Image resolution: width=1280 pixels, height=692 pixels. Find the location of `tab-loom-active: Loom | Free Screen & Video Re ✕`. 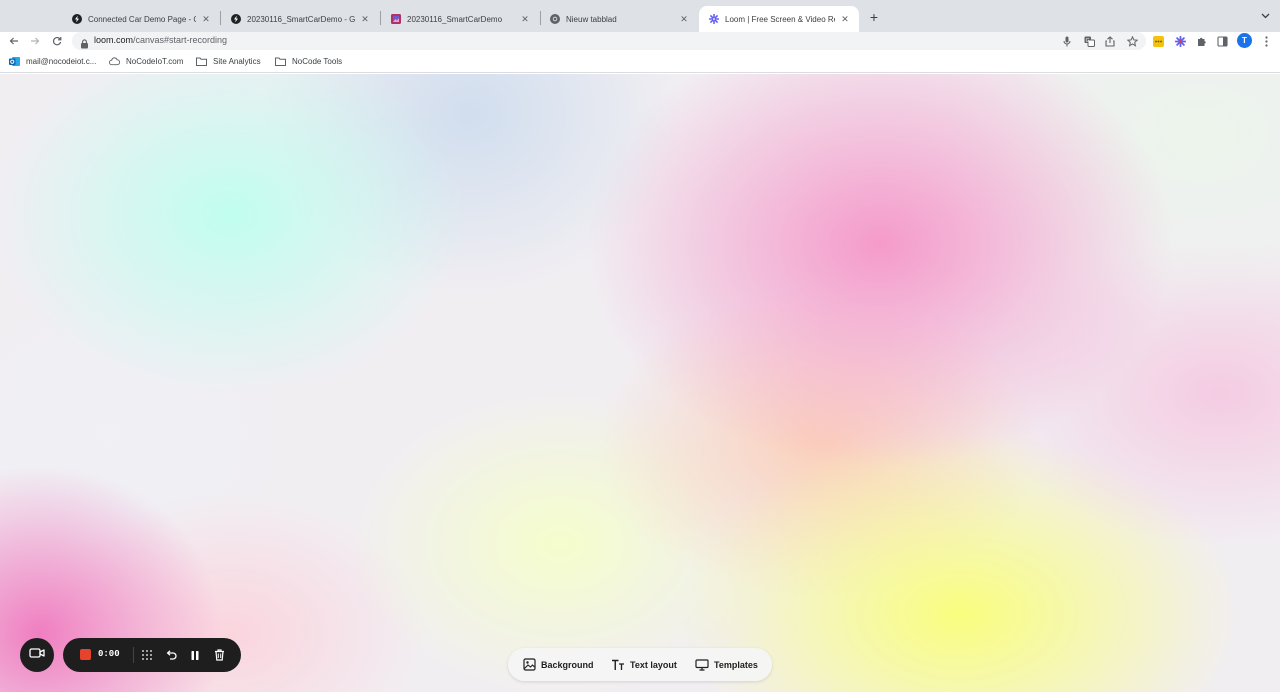

tab-loom-active: Loom | Free Screen & Video Re ✕ is located at coordinates (779, 19).